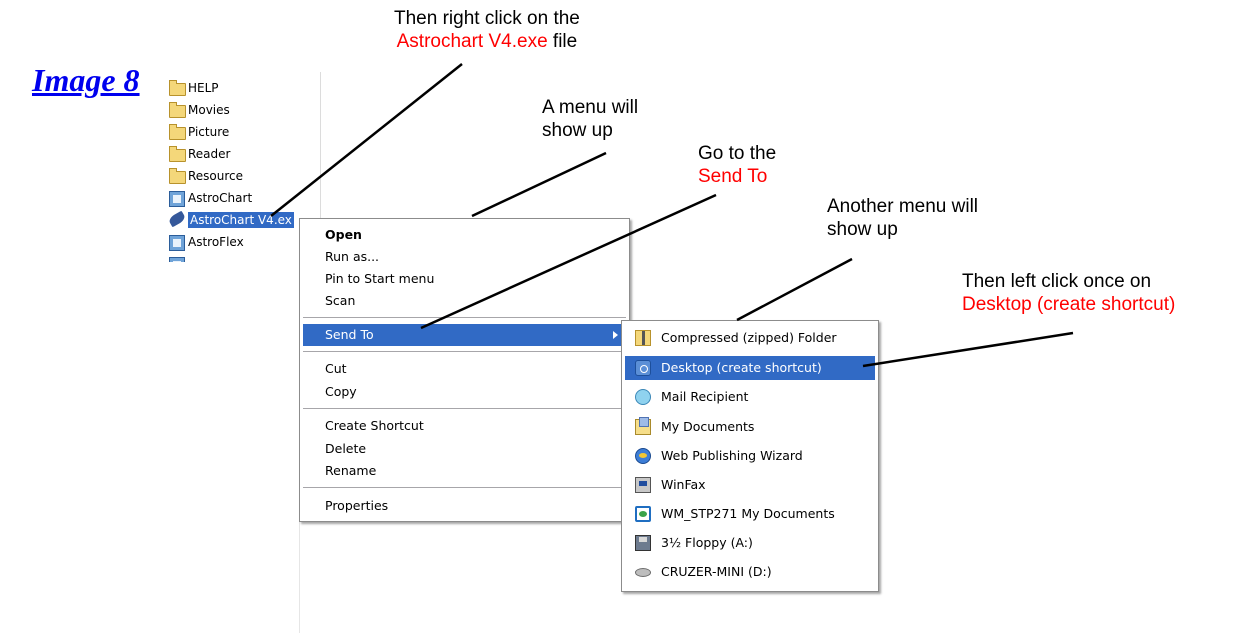  I want to click on sendto-item-label: CRUZER-MINI (D:), so click(716, 571).